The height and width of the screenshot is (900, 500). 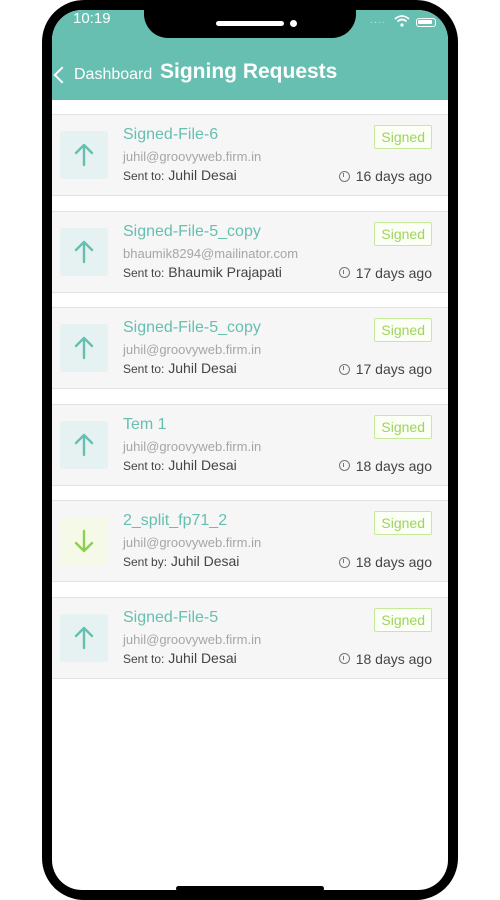 I want to click on request-file-name: 2_split_fp71_2, so click(x=175, y=520).